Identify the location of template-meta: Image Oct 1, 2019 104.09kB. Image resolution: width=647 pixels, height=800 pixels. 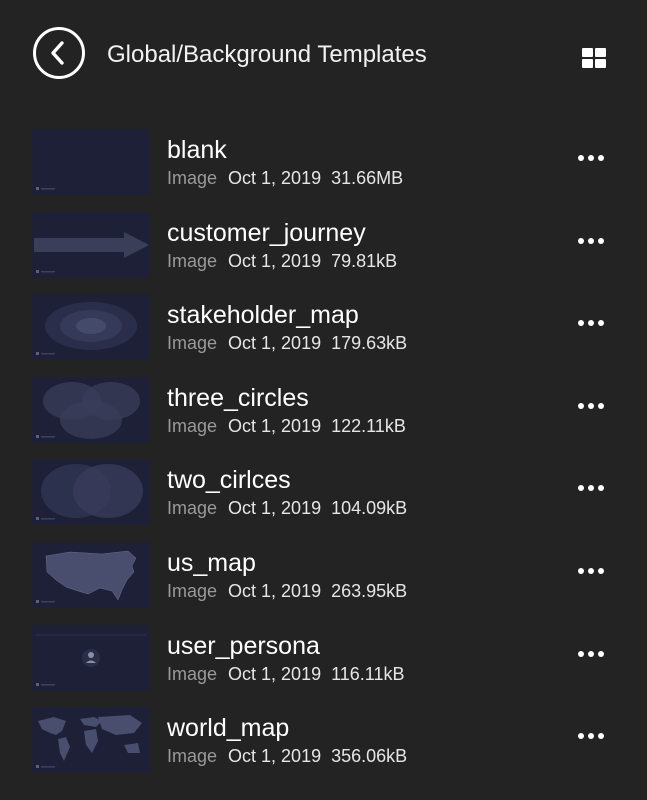
(287, 508).